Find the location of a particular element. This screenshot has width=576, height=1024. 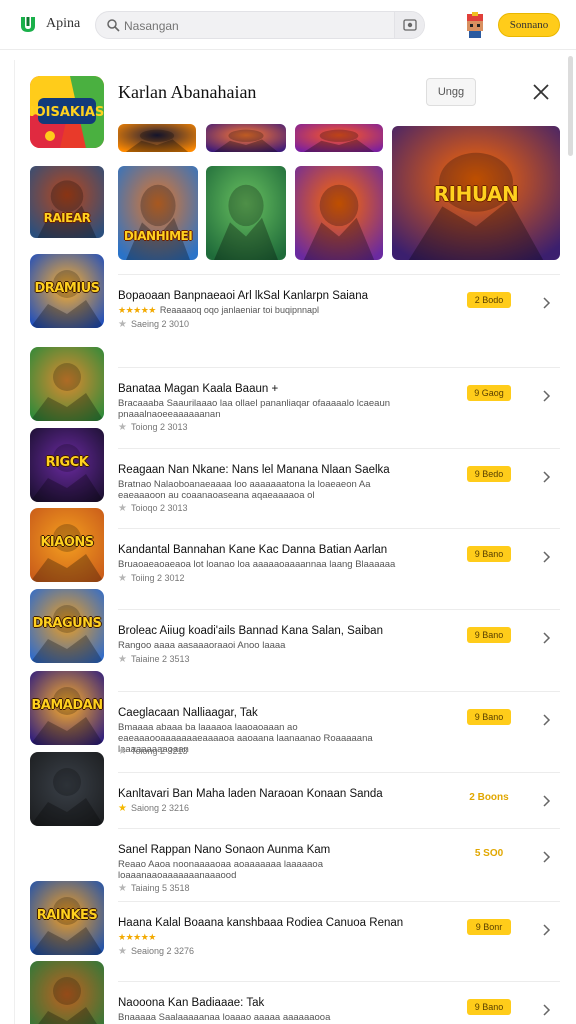

app-thumbnail: RAINKES is located at coordinates (67, 918).